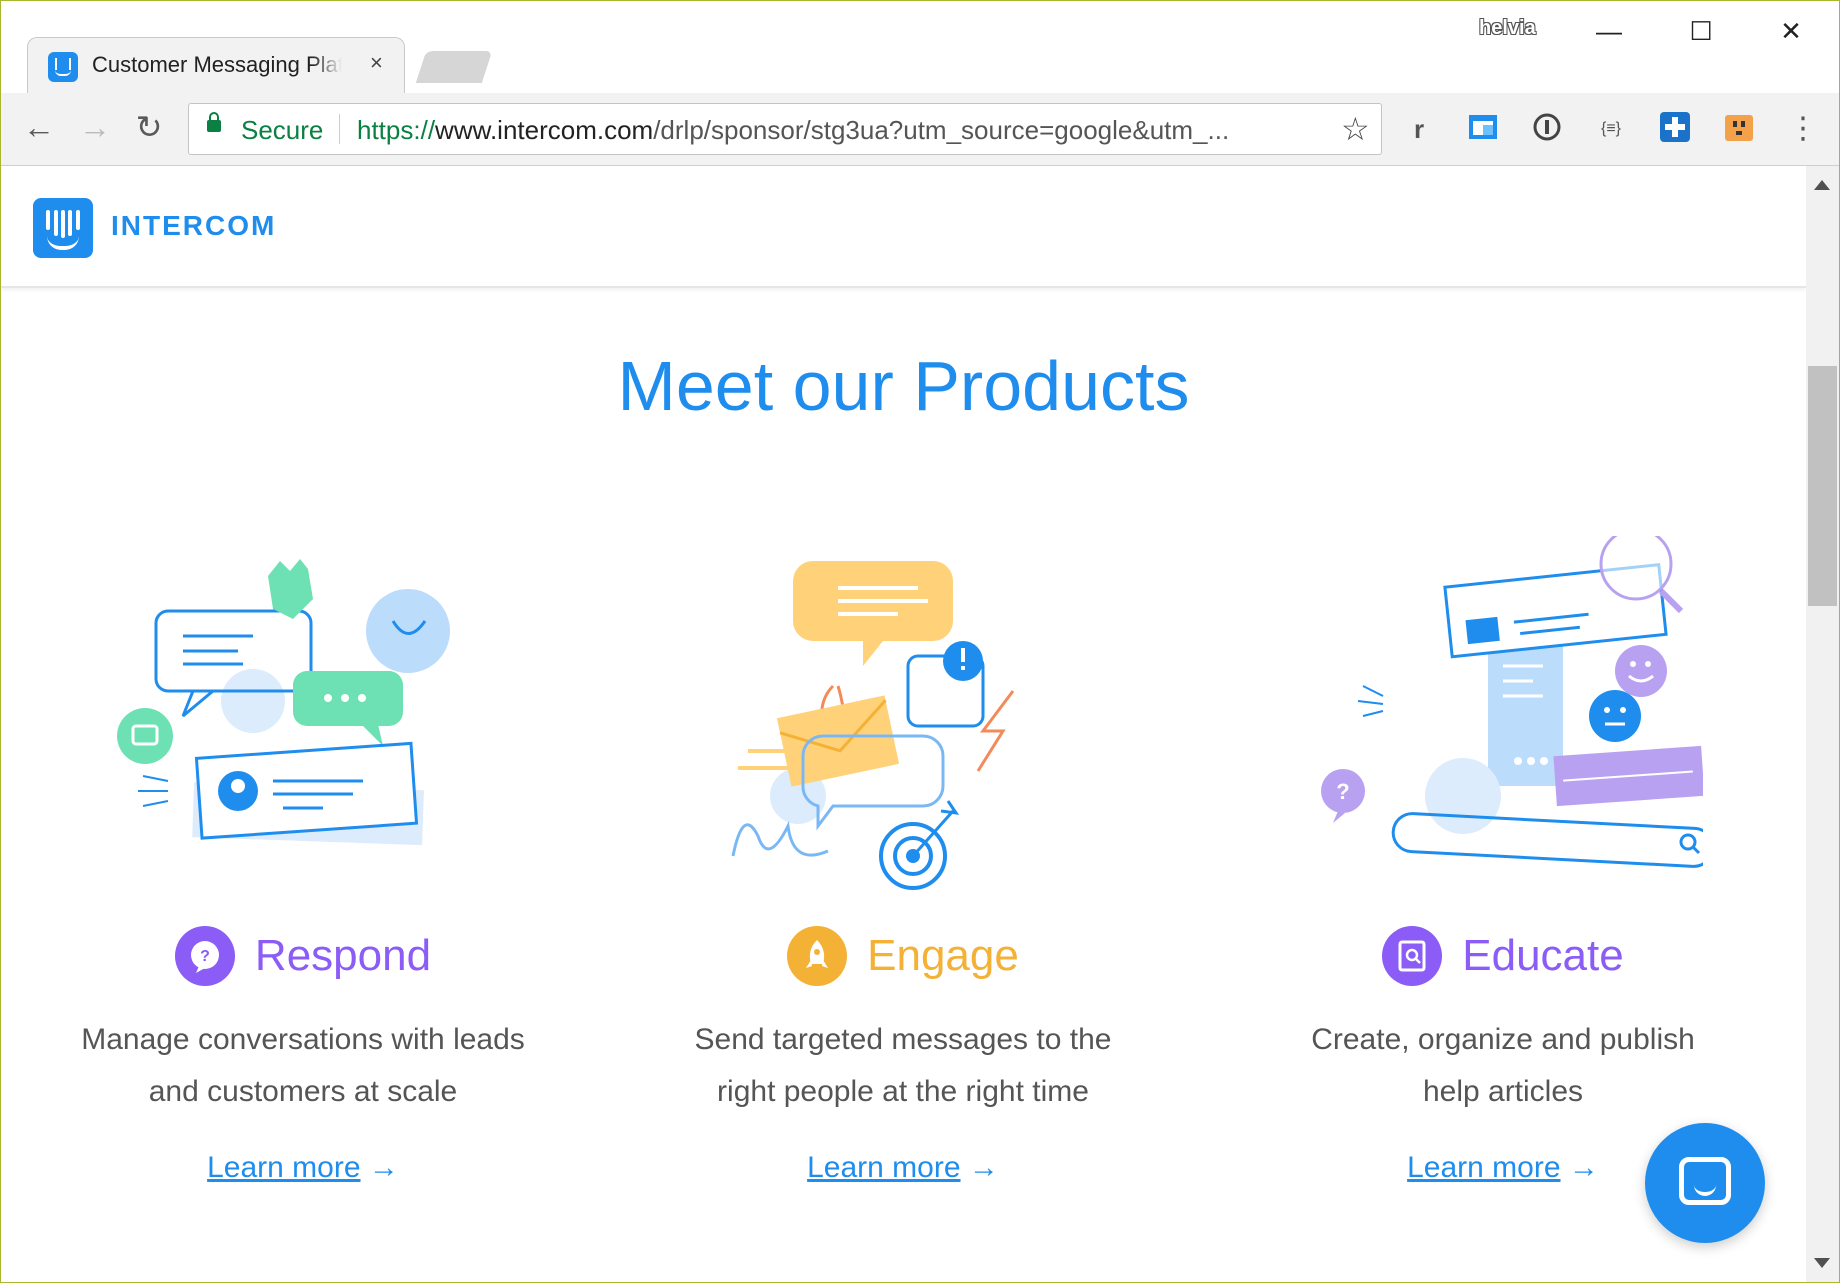 The height and width of the screenshot is (1283, 1840). What do you see at coordinates (1483, 129) in the screenshot?
I see `extension-window-icon` at bounding box center [1483, 129].